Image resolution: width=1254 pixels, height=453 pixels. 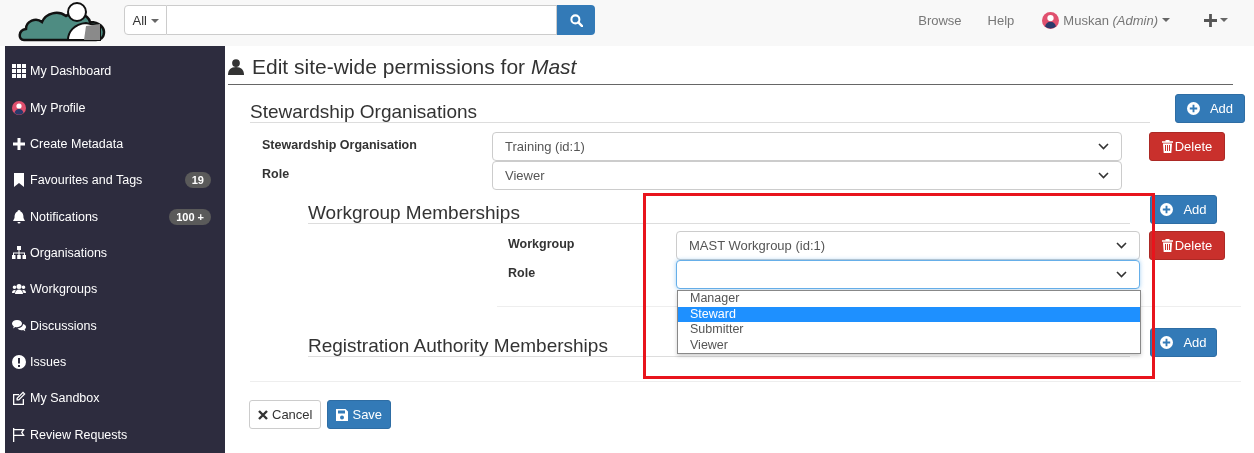 What do you see at coordinates (115, 362) in the screenshot?
I see `sidebar-item: Issues` at bounding box center [115, 362].